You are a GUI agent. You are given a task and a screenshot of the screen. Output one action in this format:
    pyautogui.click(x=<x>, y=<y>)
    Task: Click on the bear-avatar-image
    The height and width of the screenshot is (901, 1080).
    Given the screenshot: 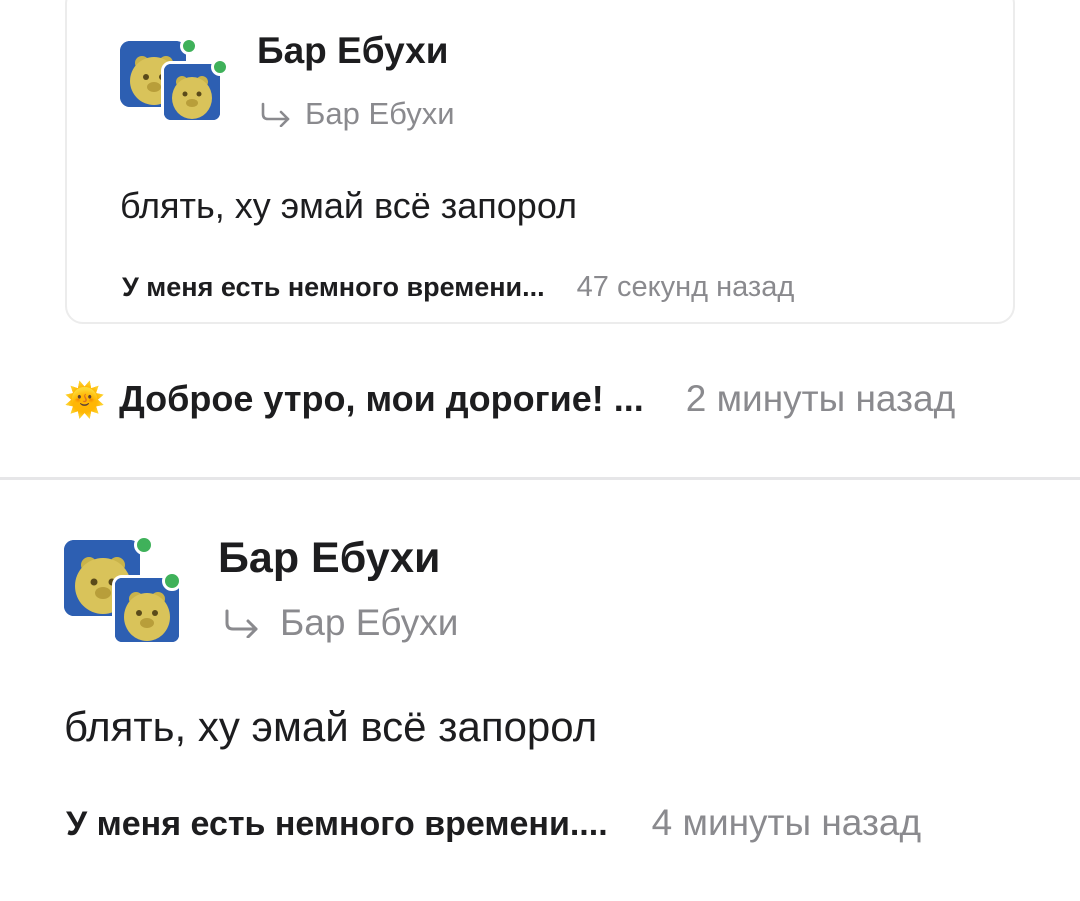 What is the action you would take?
    pyautogui.click(x=192, y=92)
    